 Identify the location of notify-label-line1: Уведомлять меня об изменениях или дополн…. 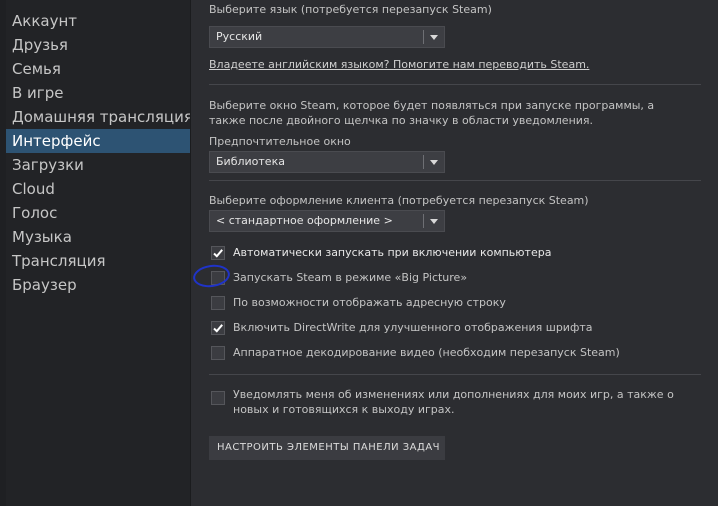
(453, 394).